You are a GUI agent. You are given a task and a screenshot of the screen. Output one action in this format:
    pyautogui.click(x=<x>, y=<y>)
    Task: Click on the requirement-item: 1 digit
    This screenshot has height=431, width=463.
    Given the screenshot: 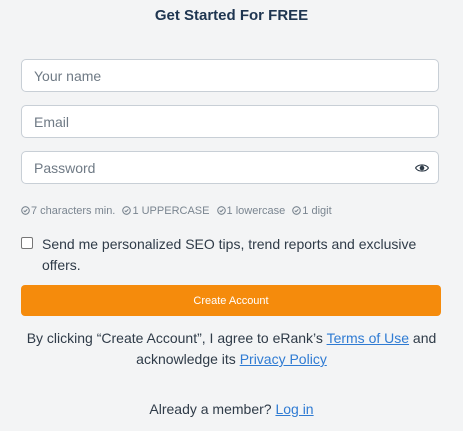 What is the action you would take?
    pyautogui.click(x=312, y=211)
    